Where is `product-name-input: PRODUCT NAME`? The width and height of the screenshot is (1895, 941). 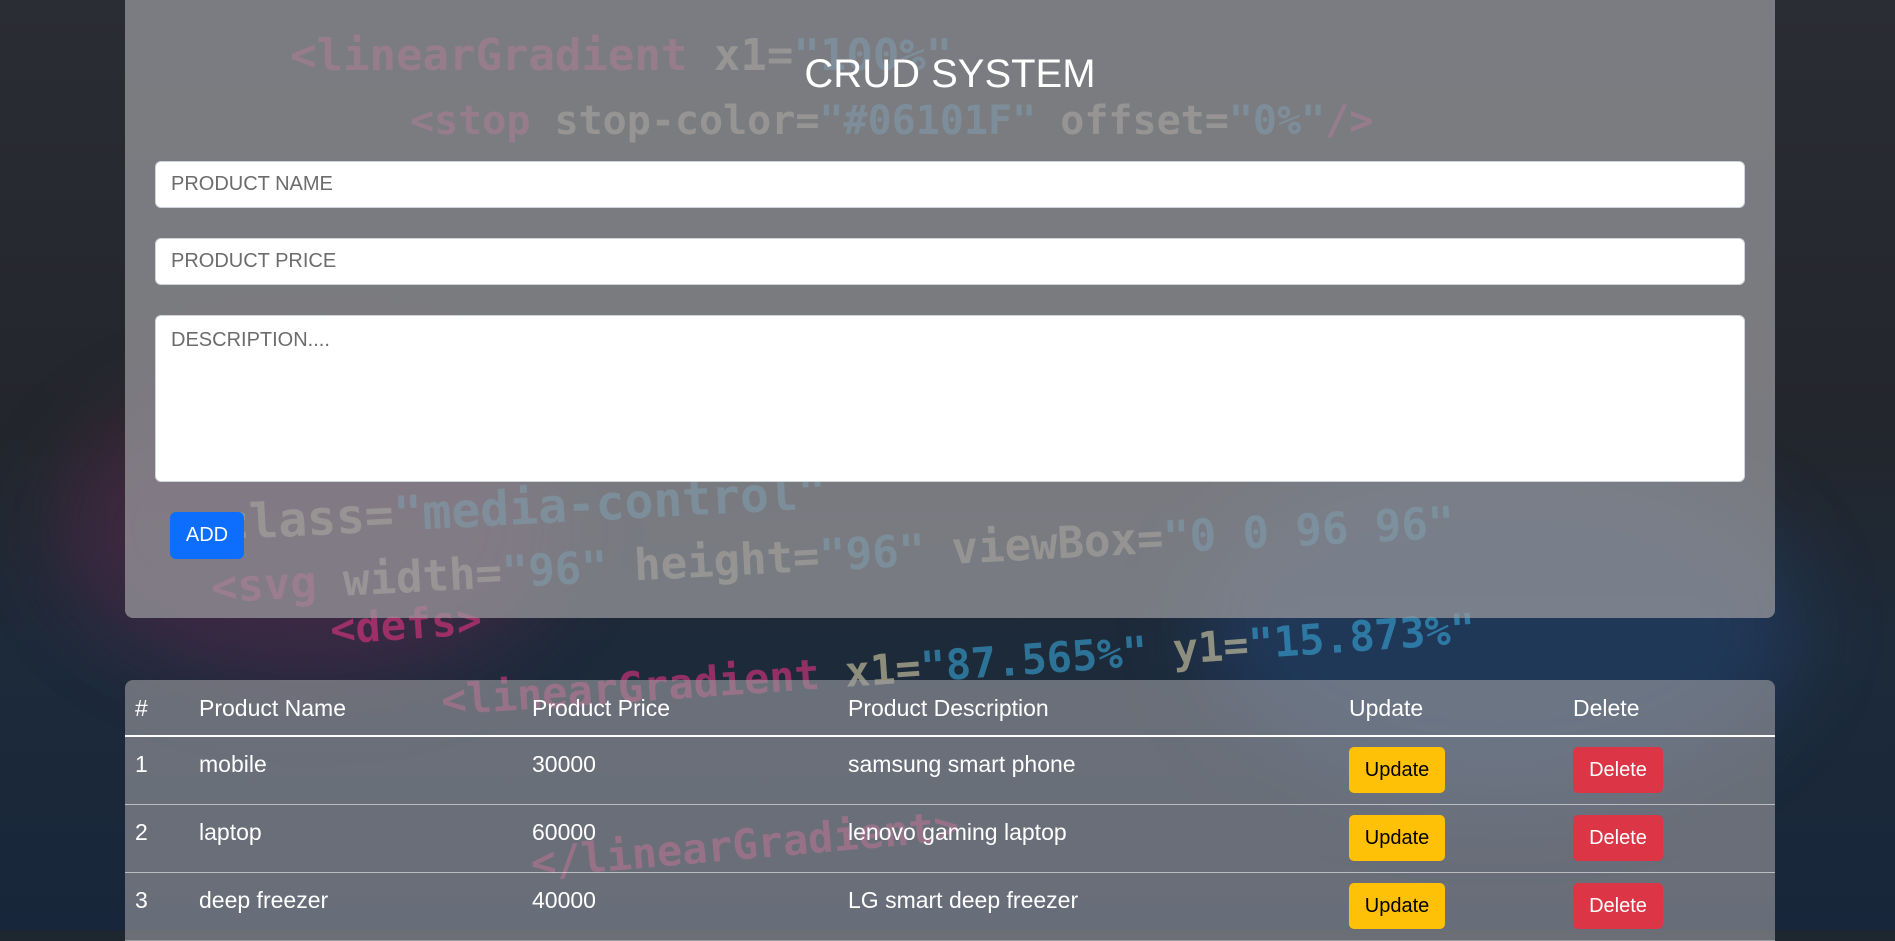
product-name-input: PRODUCT NAME is located at coordinates (950, 184).